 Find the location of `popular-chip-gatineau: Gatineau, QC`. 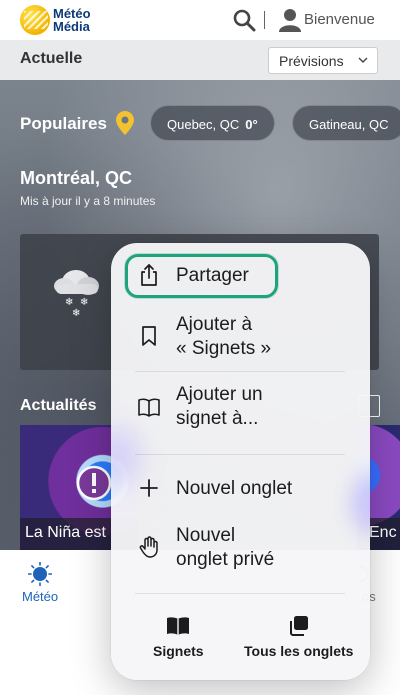

popular-chip-gatineau: Gatineau, QC is located at coordinates (346, 123).